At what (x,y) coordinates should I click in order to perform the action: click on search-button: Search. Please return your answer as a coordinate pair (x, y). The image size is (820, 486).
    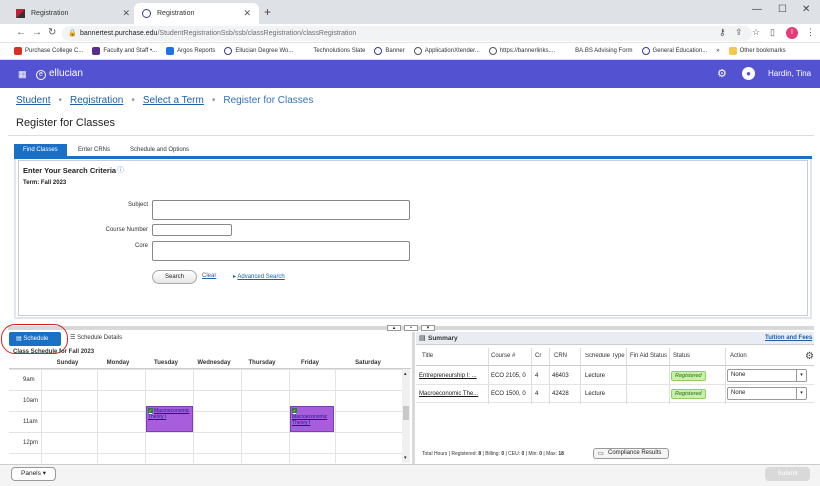
    Looking at the image, I should click on (174, 277).